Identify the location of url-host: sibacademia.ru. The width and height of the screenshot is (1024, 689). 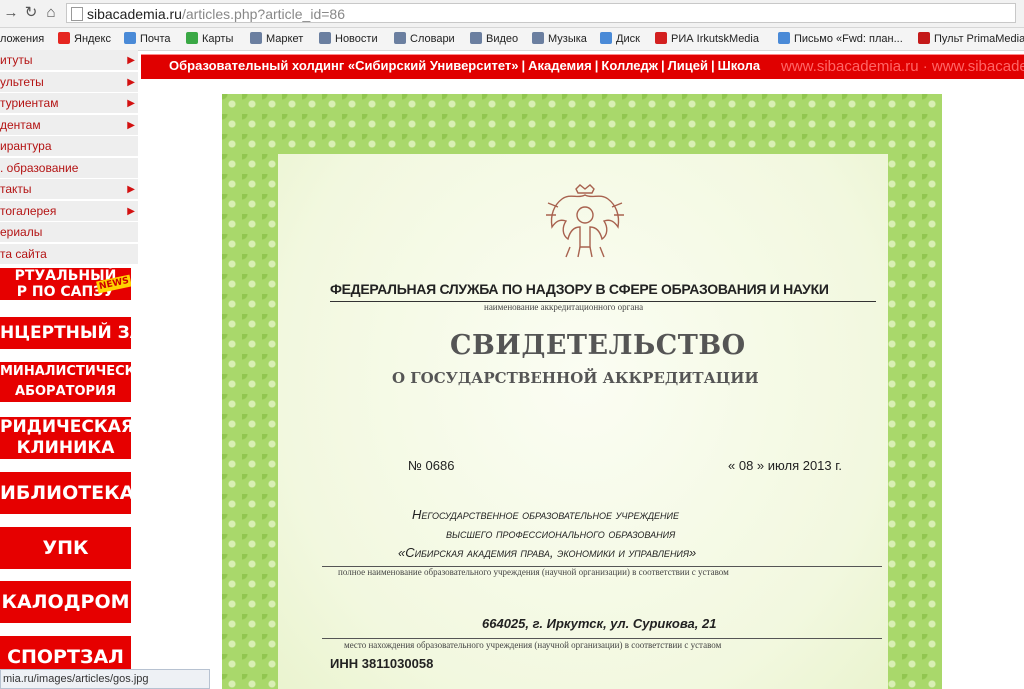
(134, 14).